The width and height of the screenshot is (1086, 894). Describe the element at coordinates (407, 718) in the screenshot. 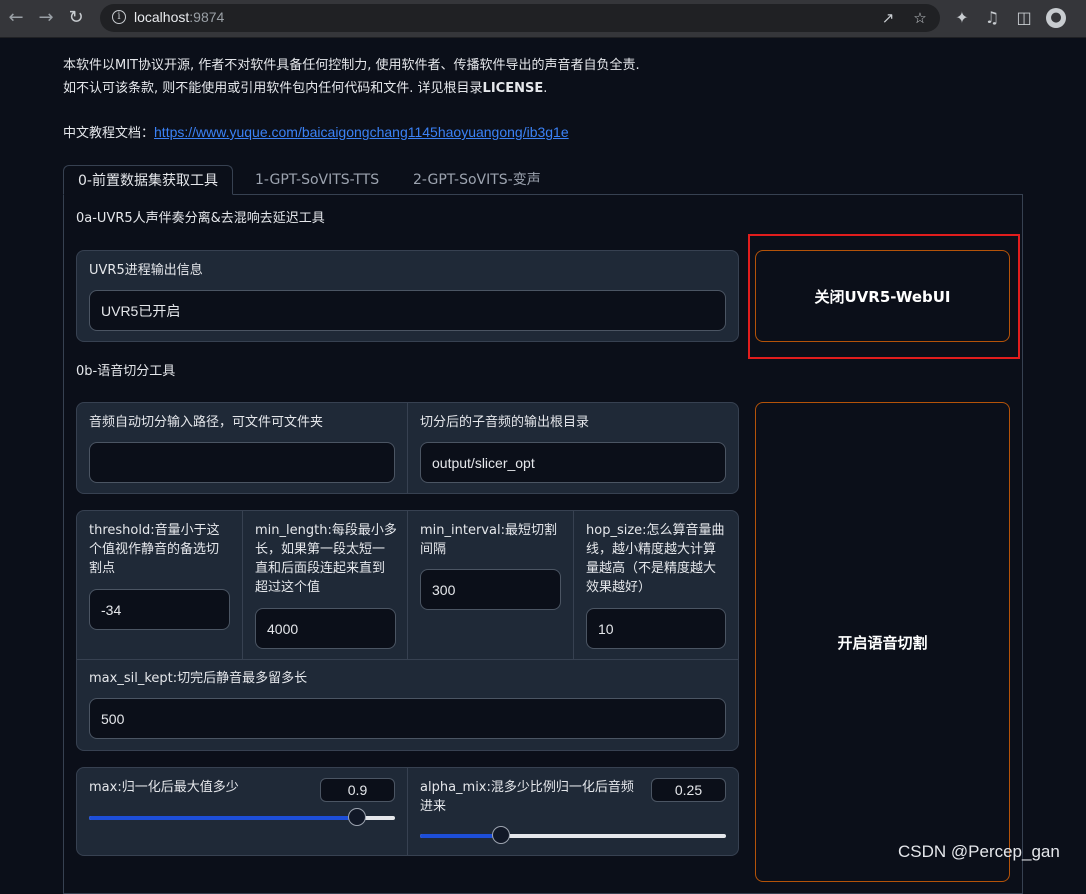

I see `max-sil-kept-input: 500` at that location.